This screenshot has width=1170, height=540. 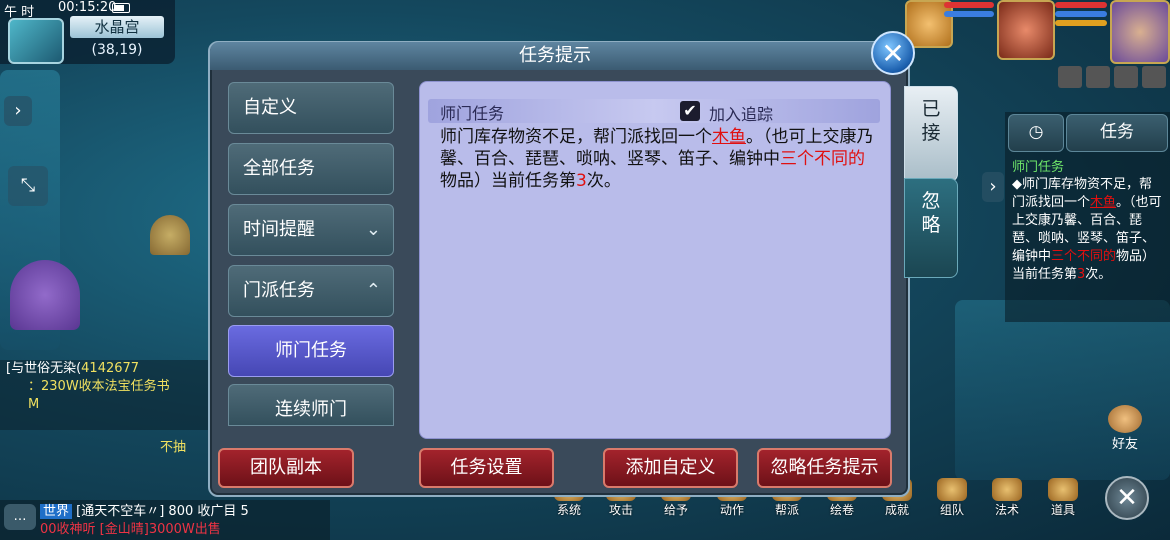 I want to click on tracker-task-tab: 任务, so click(x=1117, y=133).